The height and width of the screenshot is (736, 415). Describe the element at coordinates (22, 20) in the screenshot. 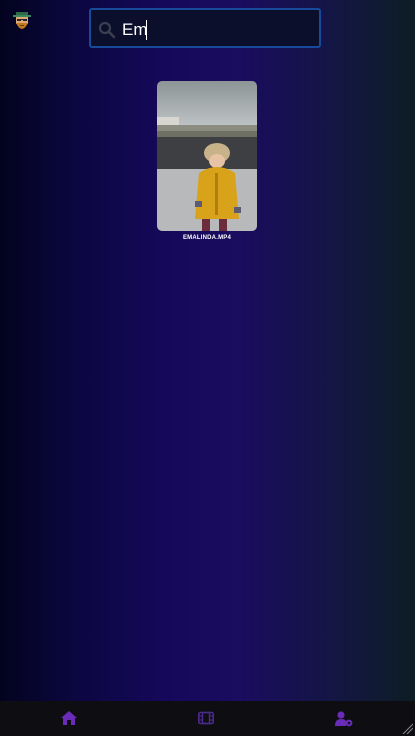

I see `bearded-man-avatar-icon` at that location.